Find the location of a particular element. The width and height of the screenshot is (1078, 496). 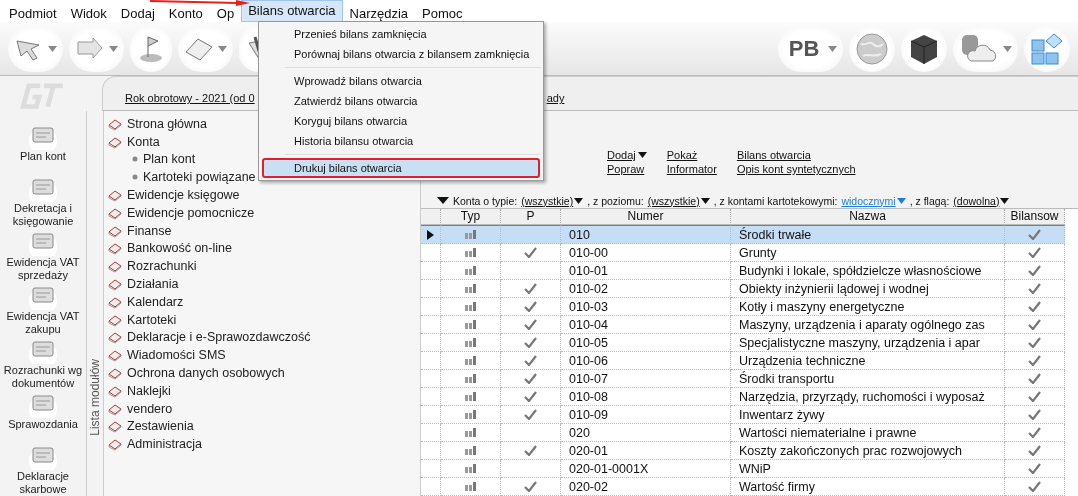

menu-item: Konto is located at coordinates (185, 14).